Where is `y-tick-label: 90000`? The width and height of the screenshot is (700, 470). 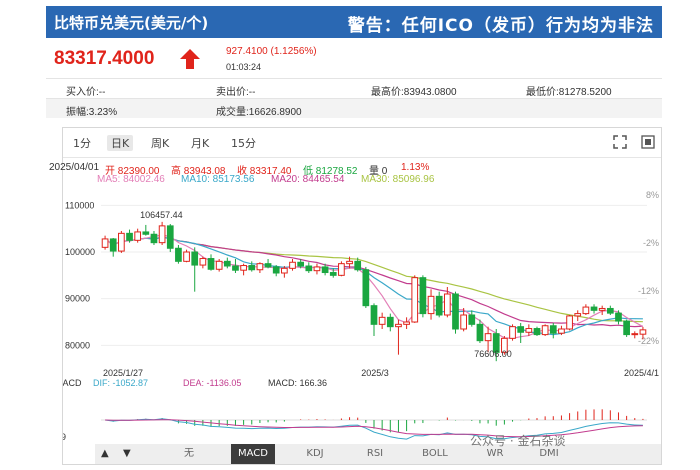
y-tick-label: 90000 is located at coordinates (77, 299).